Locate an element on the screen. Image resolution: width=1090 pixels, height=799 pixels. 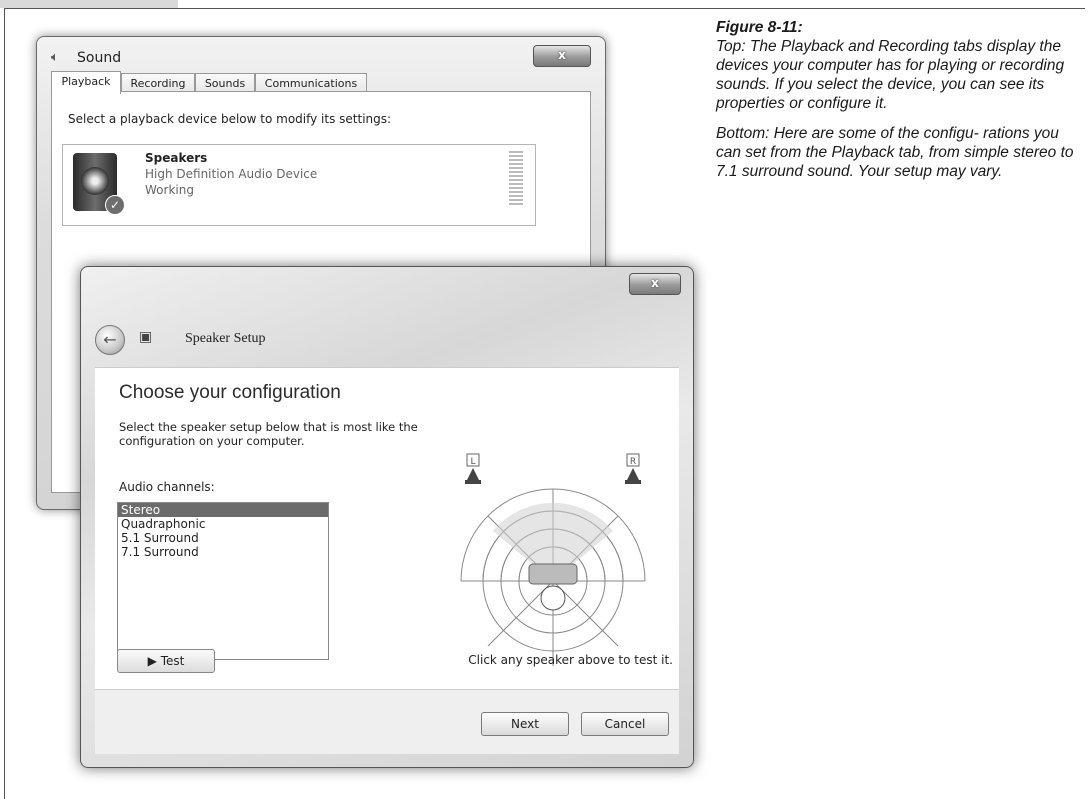
device-status: Working is located at coordinates (169, 190).